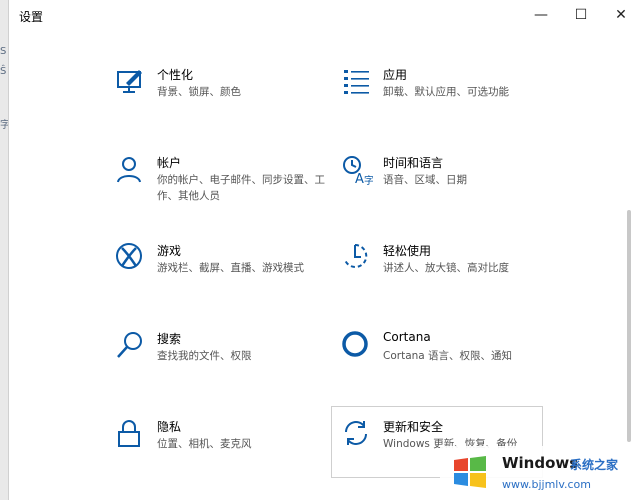 The height and width of the screenshot is (500, 640). Describe the element at coordinates (169, 251) in the screenshot. I see `tile-name: 游戏` at that location.